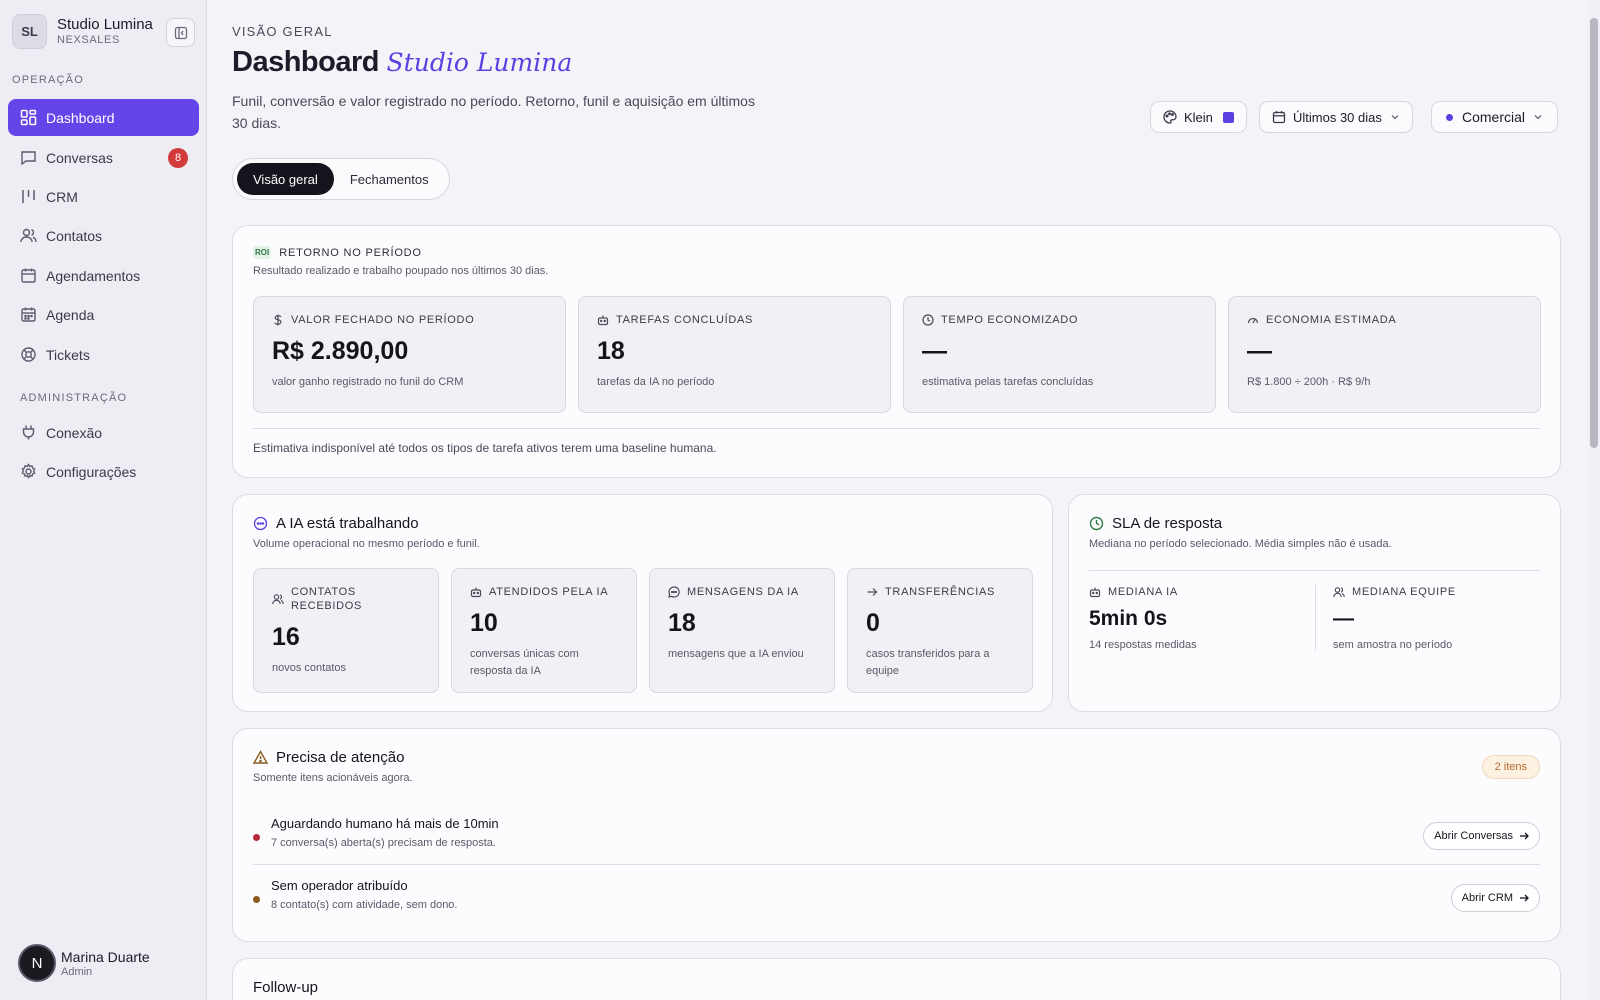 The image size is (1600, 1000). What do you see at coordinates (105, 957) in the screenshot?
I see `user-name: Marina Duarte` at bounding box center [105, 957].